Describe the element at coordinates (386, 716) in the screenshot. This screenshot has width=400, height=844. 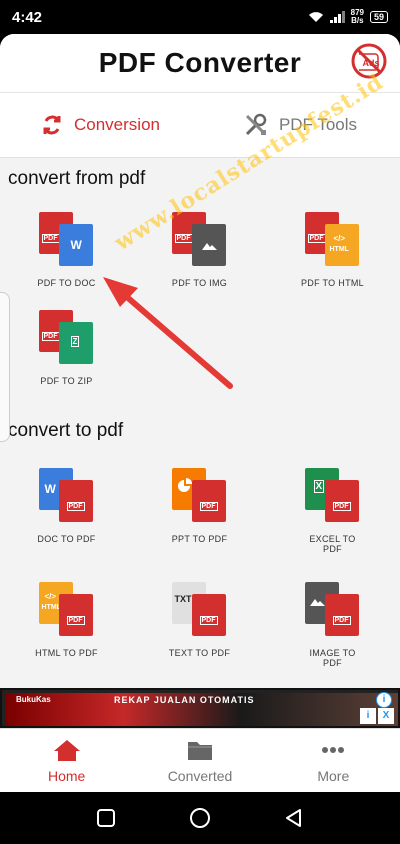
I see `ad-close-icon: X` at that location.